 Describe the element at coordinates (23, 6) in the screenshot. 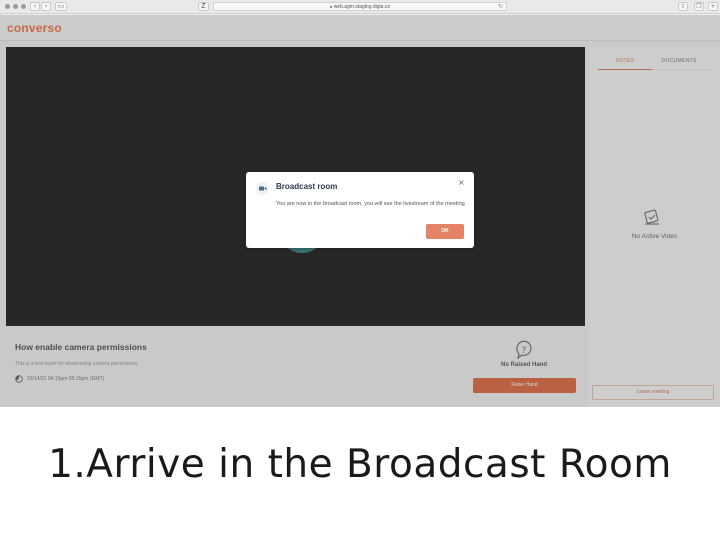

I see `window-zoom-dot` at that location.